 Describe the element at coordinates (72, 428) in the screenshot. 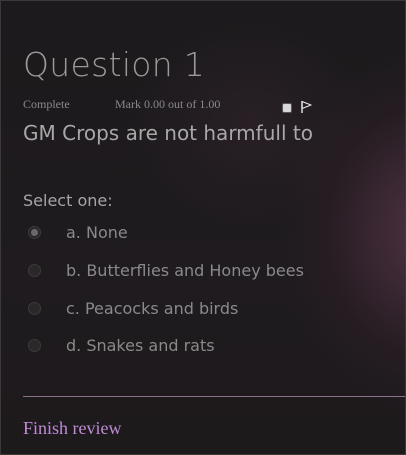

I see `finish-review-link: Finish review` at that location.